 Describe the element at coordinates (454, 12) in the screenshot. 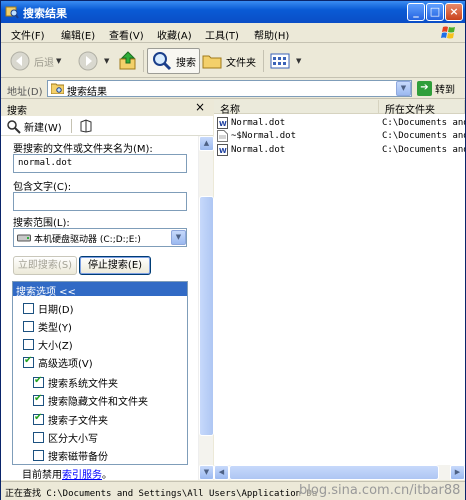

I see `close-button: ×` at that location.